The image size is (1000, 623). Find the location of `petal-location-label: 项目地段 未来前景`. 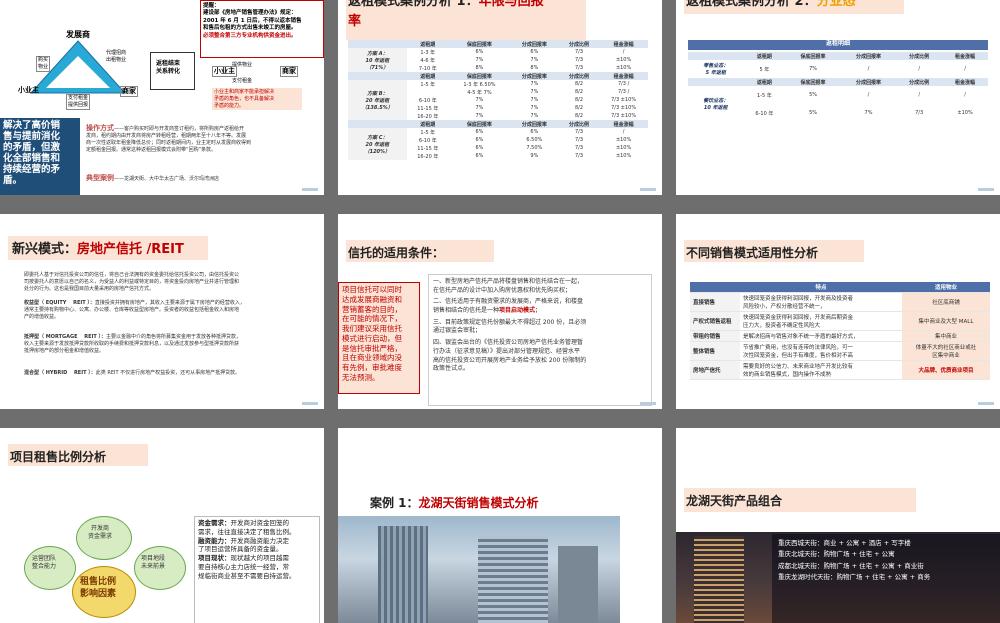

petal-location-label: 项目地段 未来前景 is located at coordinates (153, 563).